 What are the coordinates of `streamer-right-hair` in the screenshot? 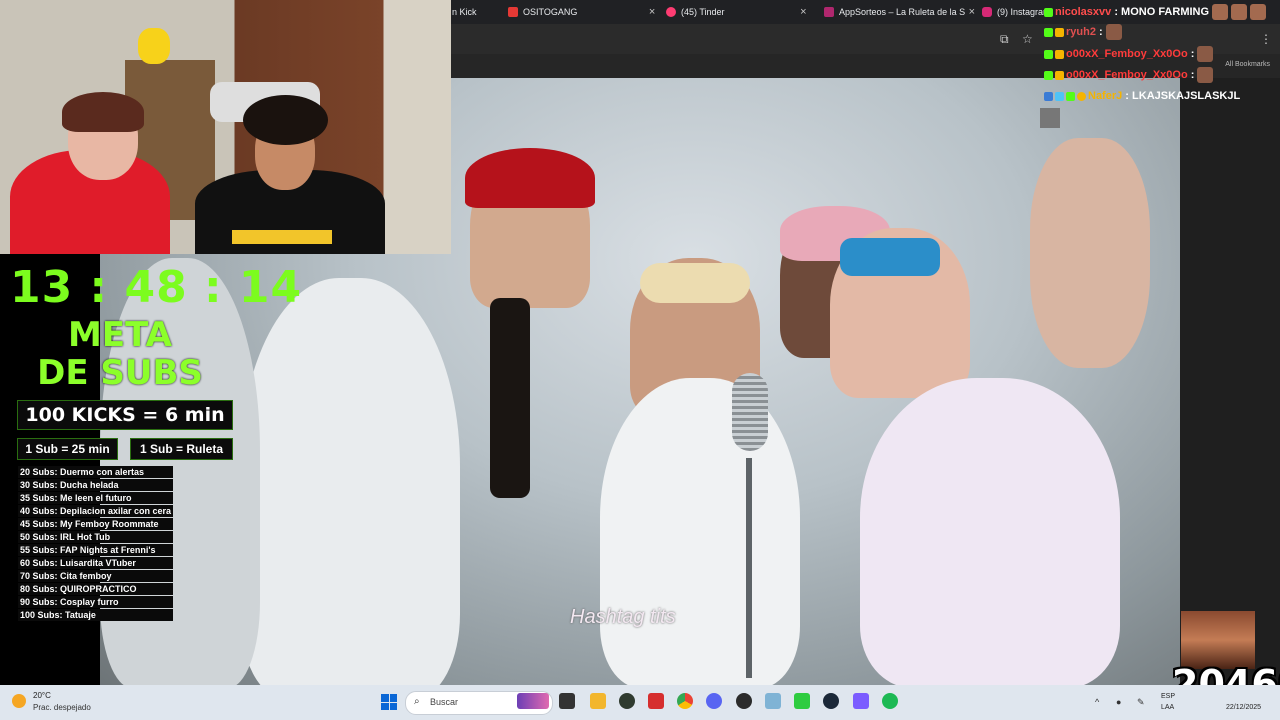 It's located at (285, 120).